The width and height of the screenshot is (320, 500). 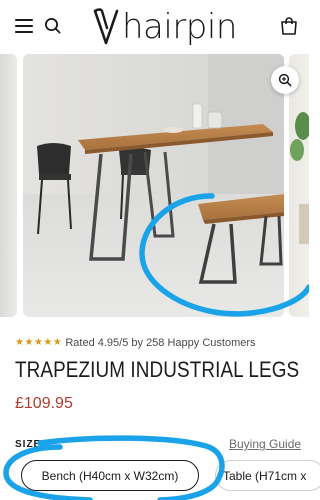 I want to click on brand-logo: hairpin, so click(x=164, y=27).